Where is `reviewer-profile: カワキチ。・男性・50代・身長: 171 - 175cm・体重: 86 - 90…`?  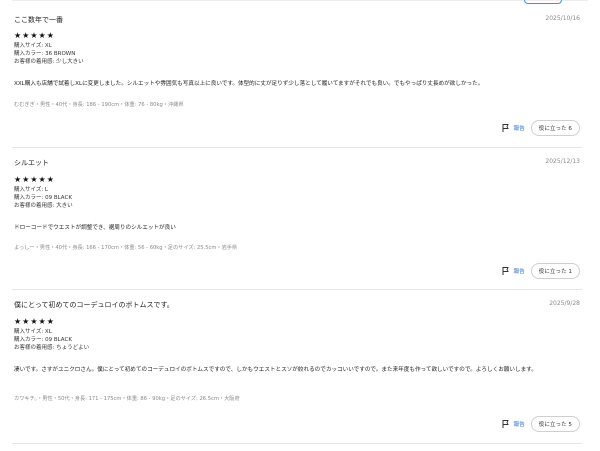 reviewer-profile: カワキチ。・男性・50代・身長: 171 - 175cm・体重: 86 - 90… is located at coordinates (127, 399).